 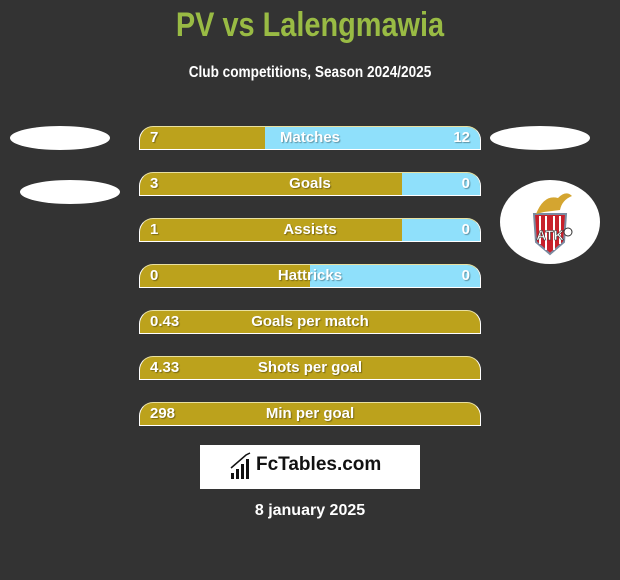 I want to click on stat-row-goals-per-match: 0.43 Goals per match, so click(x=310, y=322).